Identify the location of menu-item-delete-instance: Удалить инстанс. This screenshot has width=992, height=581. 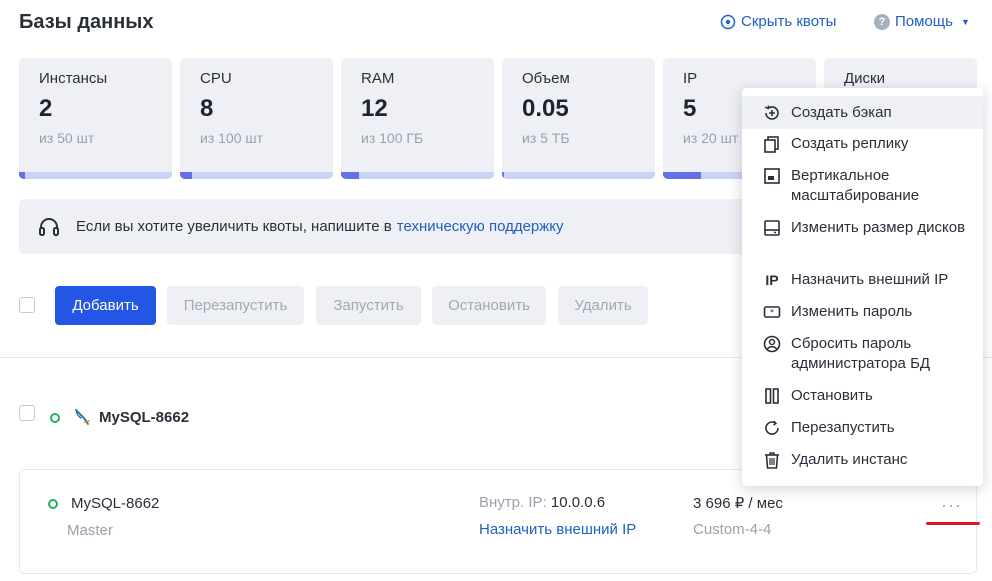
(862, 460).